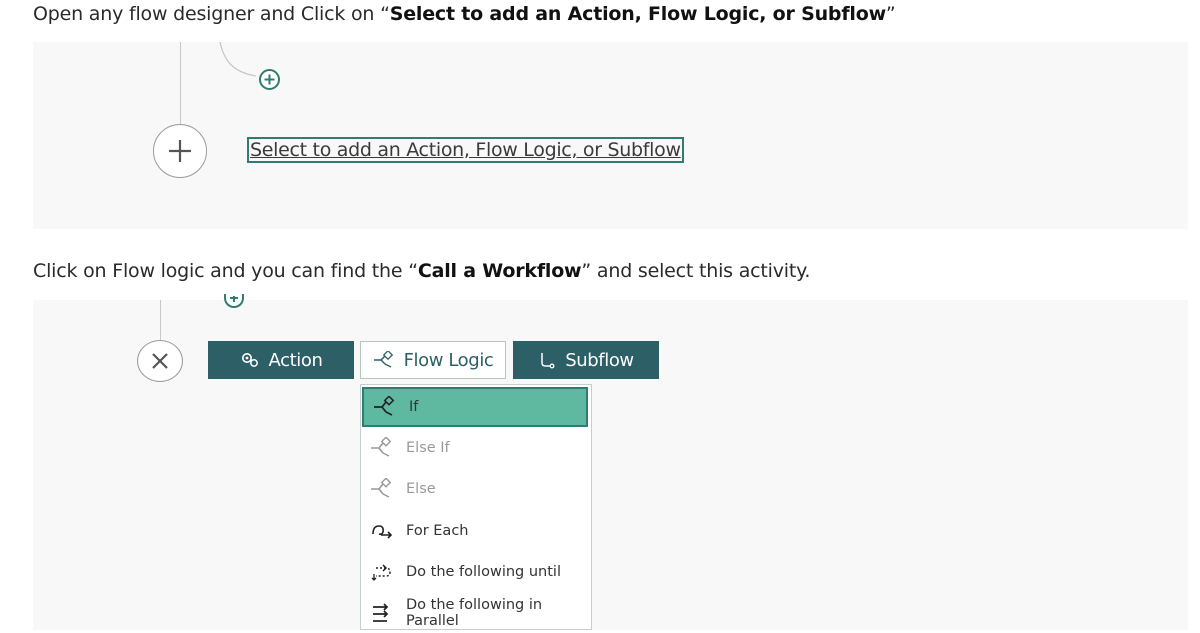 The width and height of the screenshot is (1200, 633). What do you see at coordinates (211, 14) in the screenshot?
I see `step-1-text: Open any flow designer and Click on “` at bounding box center [211, 14].